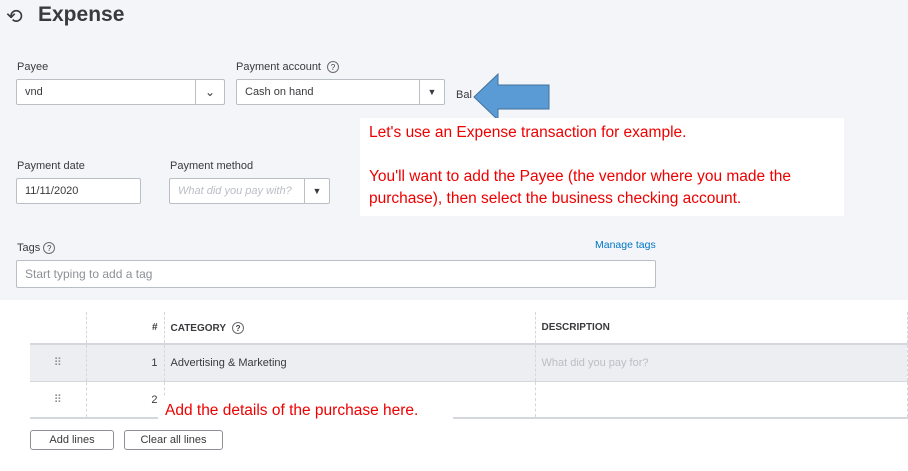  Describe the element at coordinates (209, 92) in the screenshot. I see `chevron-down-icon: ⌄` at that location.